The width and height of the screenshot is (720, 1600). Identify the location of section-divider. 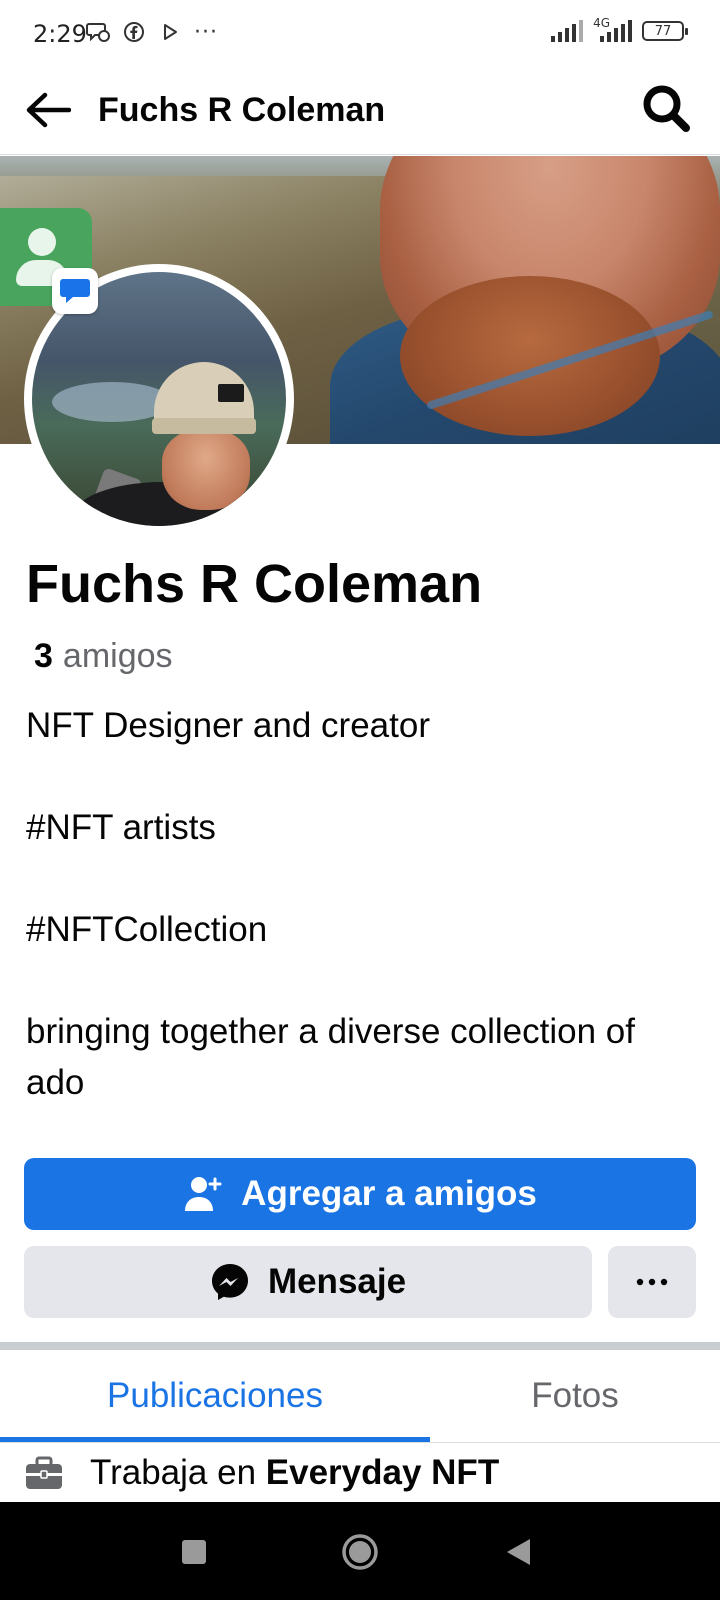
(360, 1346).